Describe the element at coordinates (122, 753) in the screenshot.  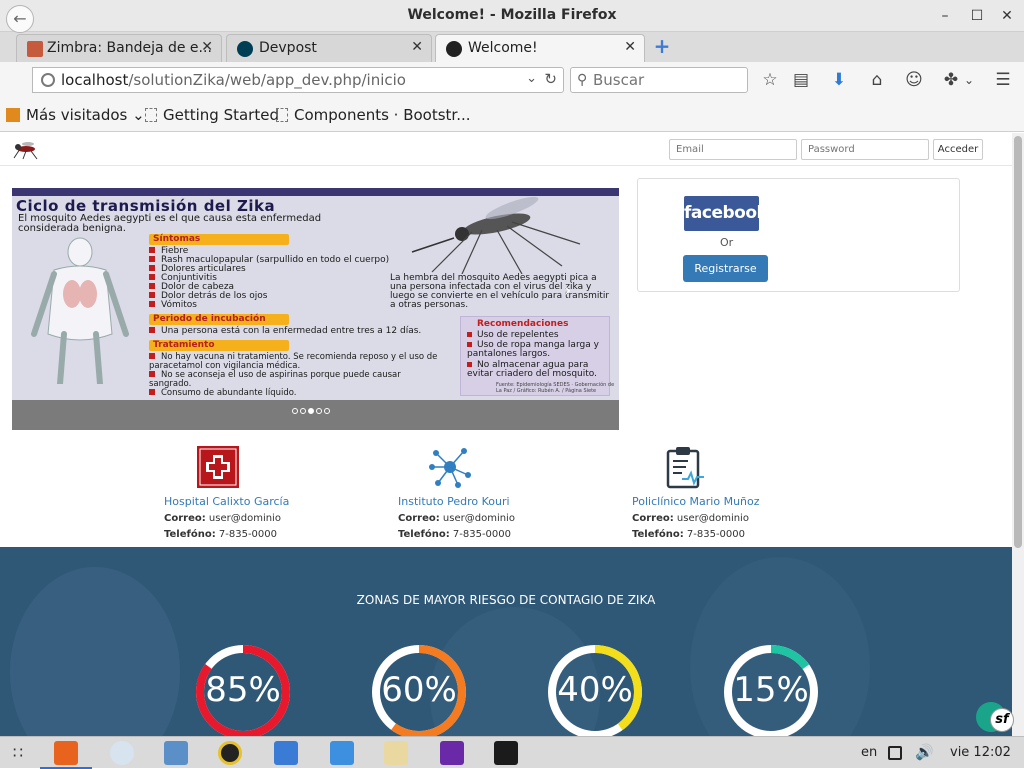
I see `thunderbird-icon` at that location.